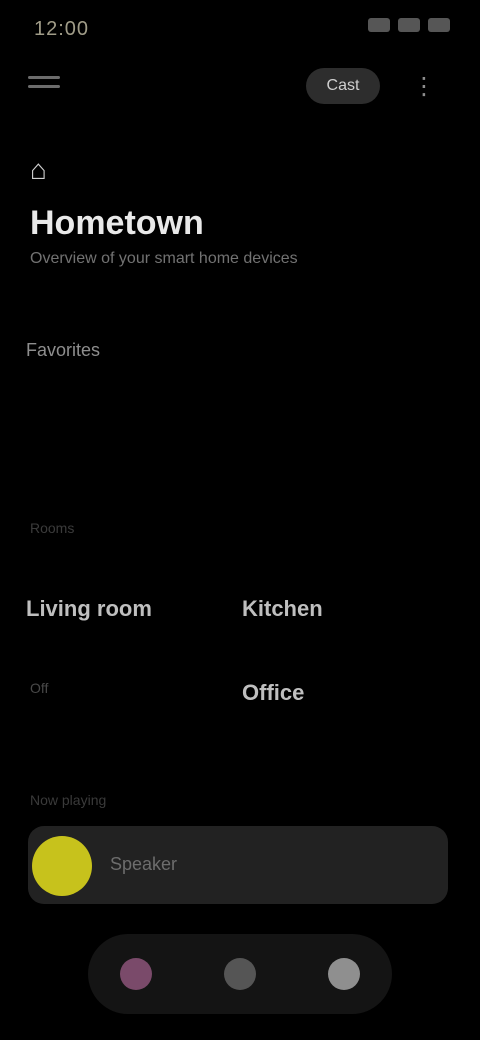 Image resolution: width=480 pixels, height=1040 pixels. Describe the element at coordinates (282, 609) in the screenshot. I see `tile-kitchen: Kitchen` at that location.